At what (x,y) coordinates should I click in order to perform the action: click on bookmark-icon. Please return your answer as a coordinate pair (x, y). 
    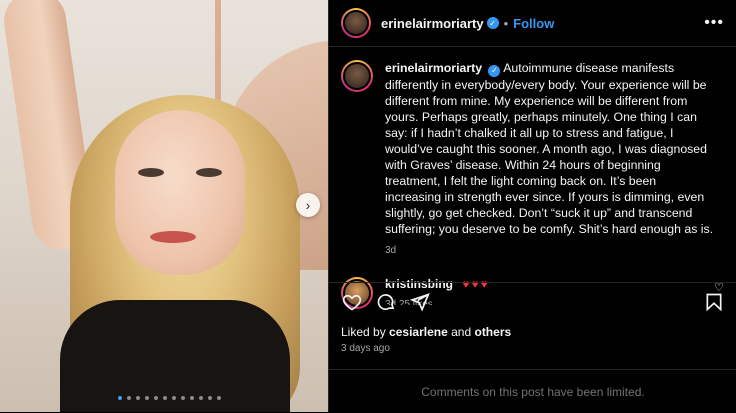
    Looking at the image, I should click on (714, 302).